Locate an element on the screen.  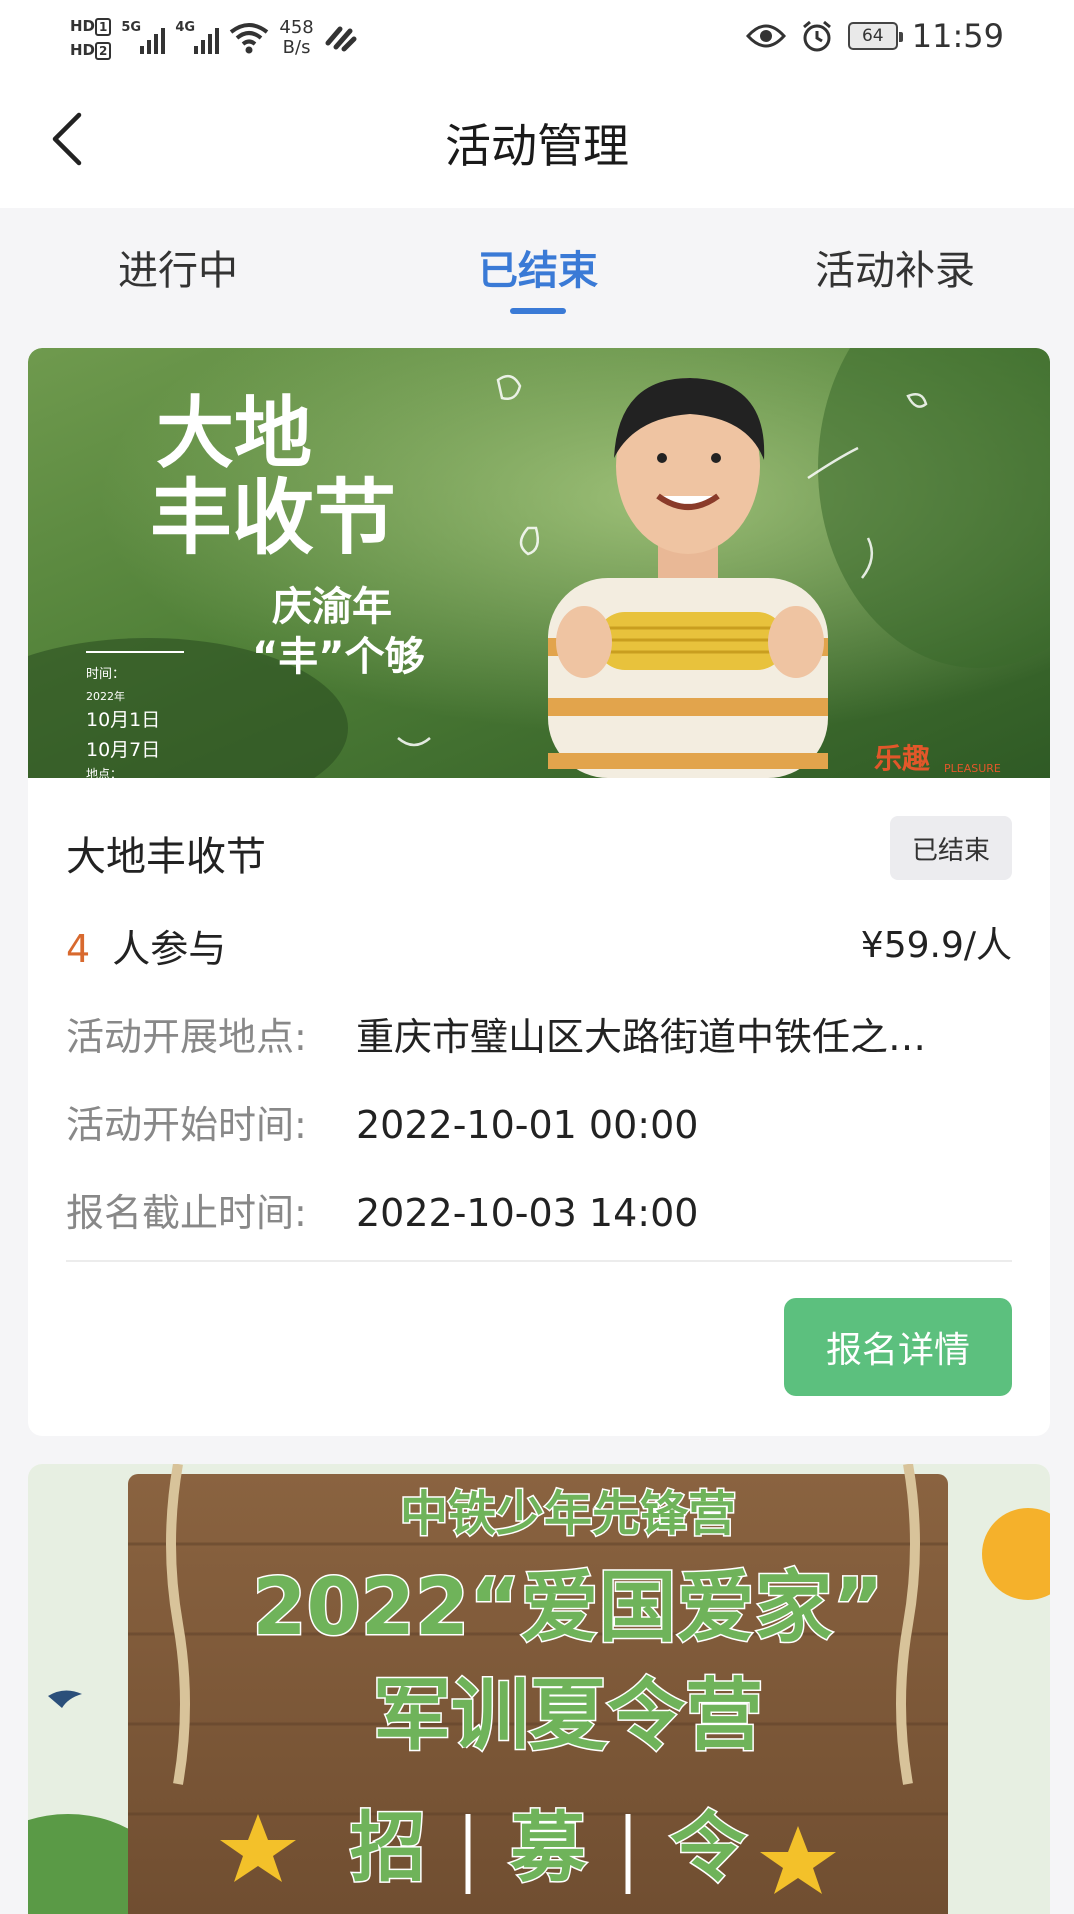
svg-text: 乐趣 is located at coordinates (902, 758).